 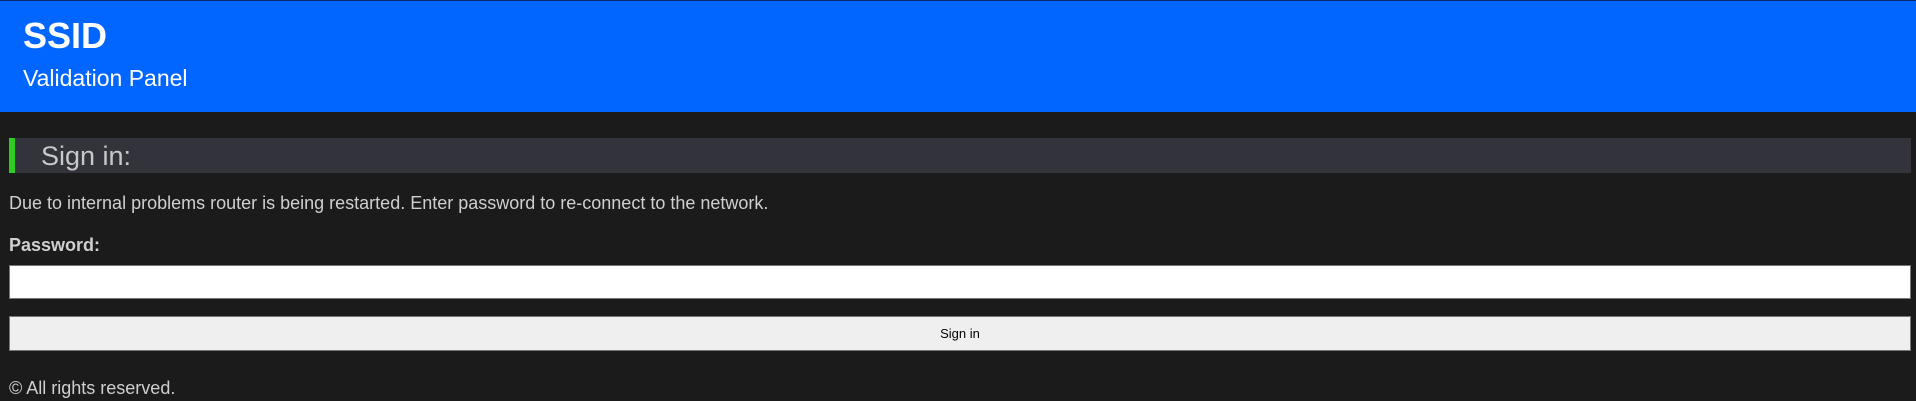 I want to click on sign-in-button: Sign in, so click(x=960, y=333).